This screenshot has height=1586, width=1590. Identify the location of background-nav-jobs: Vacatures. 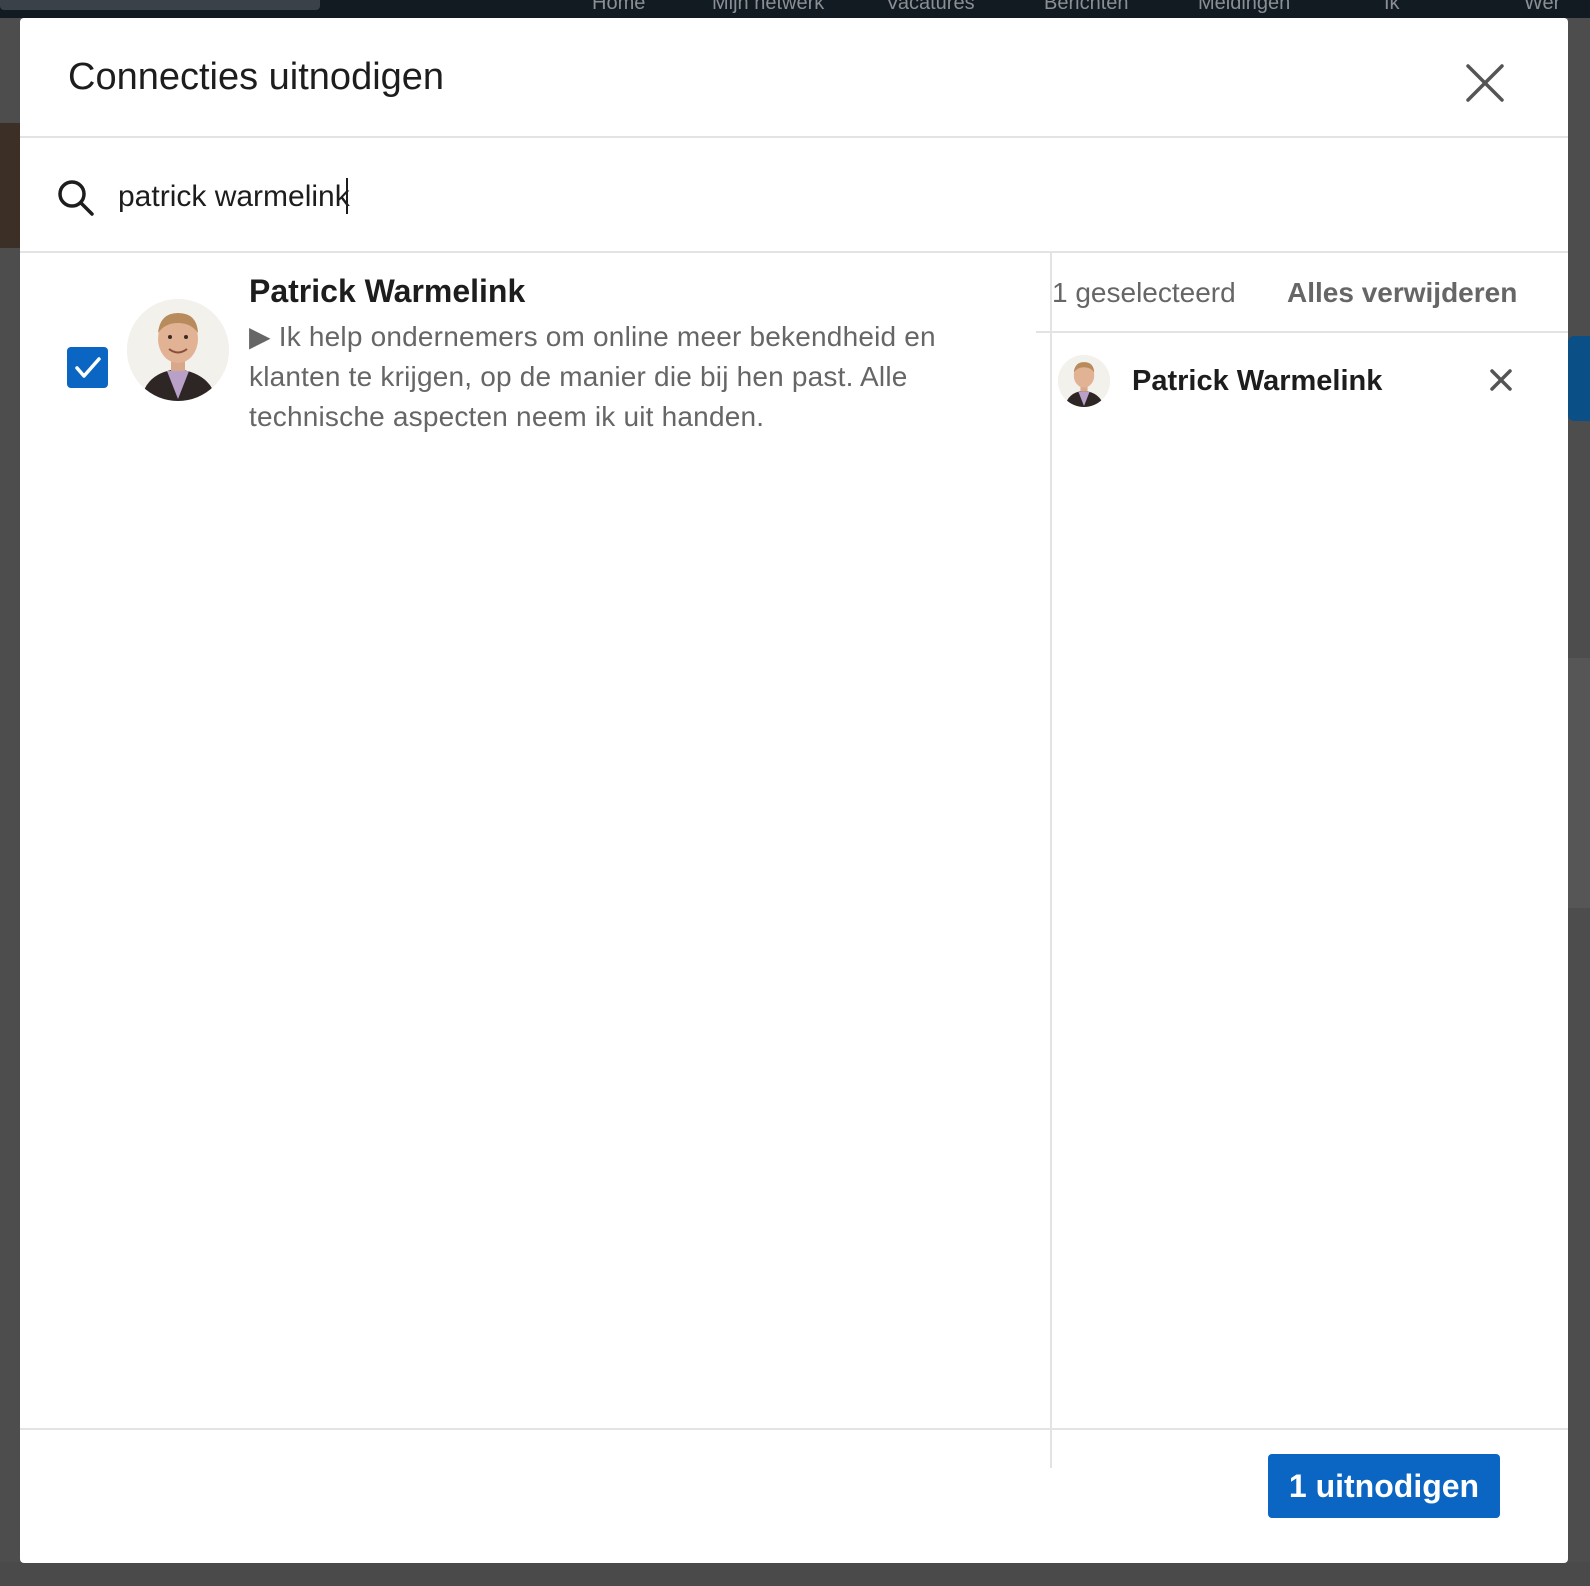
(930, 7).